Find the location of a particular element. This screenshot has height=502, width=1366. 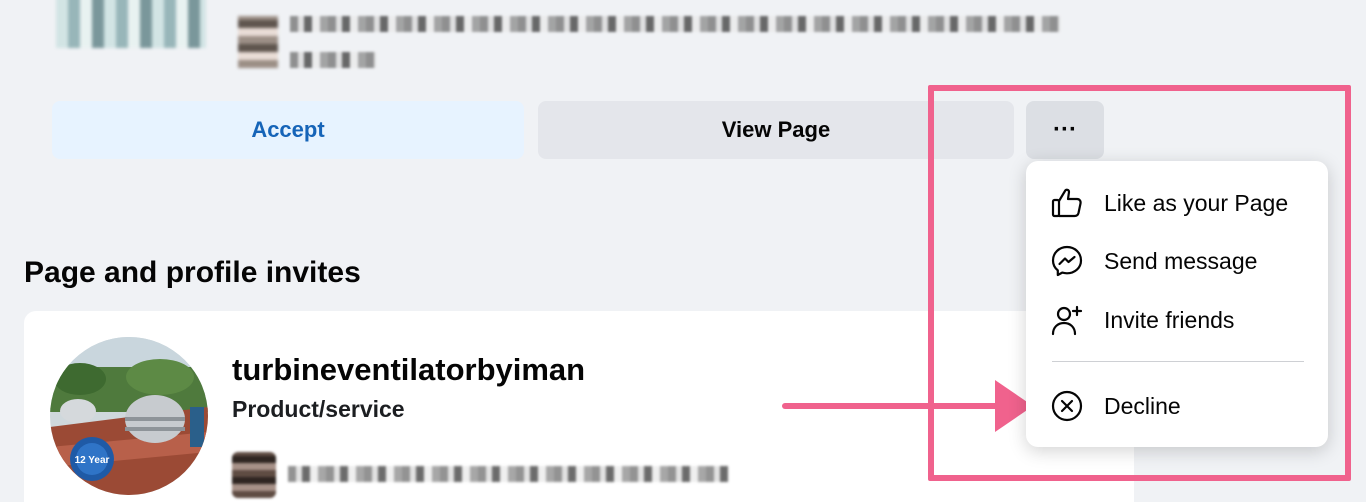

messenger-icon is located at coordinates (1067, 261).